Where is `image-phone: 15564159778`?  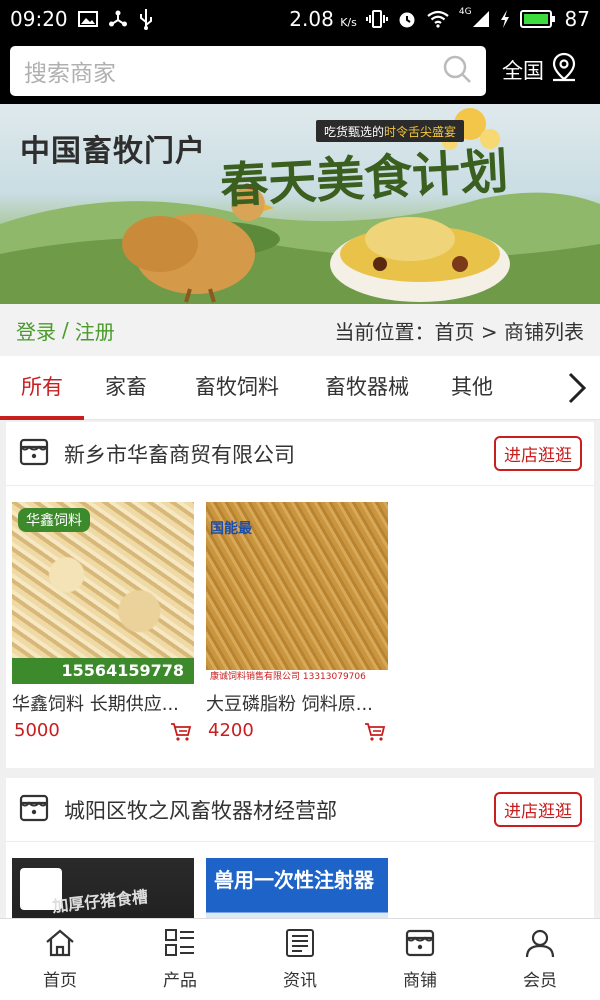 image-phone: 15564159778 is located at coordinates (103, 671).